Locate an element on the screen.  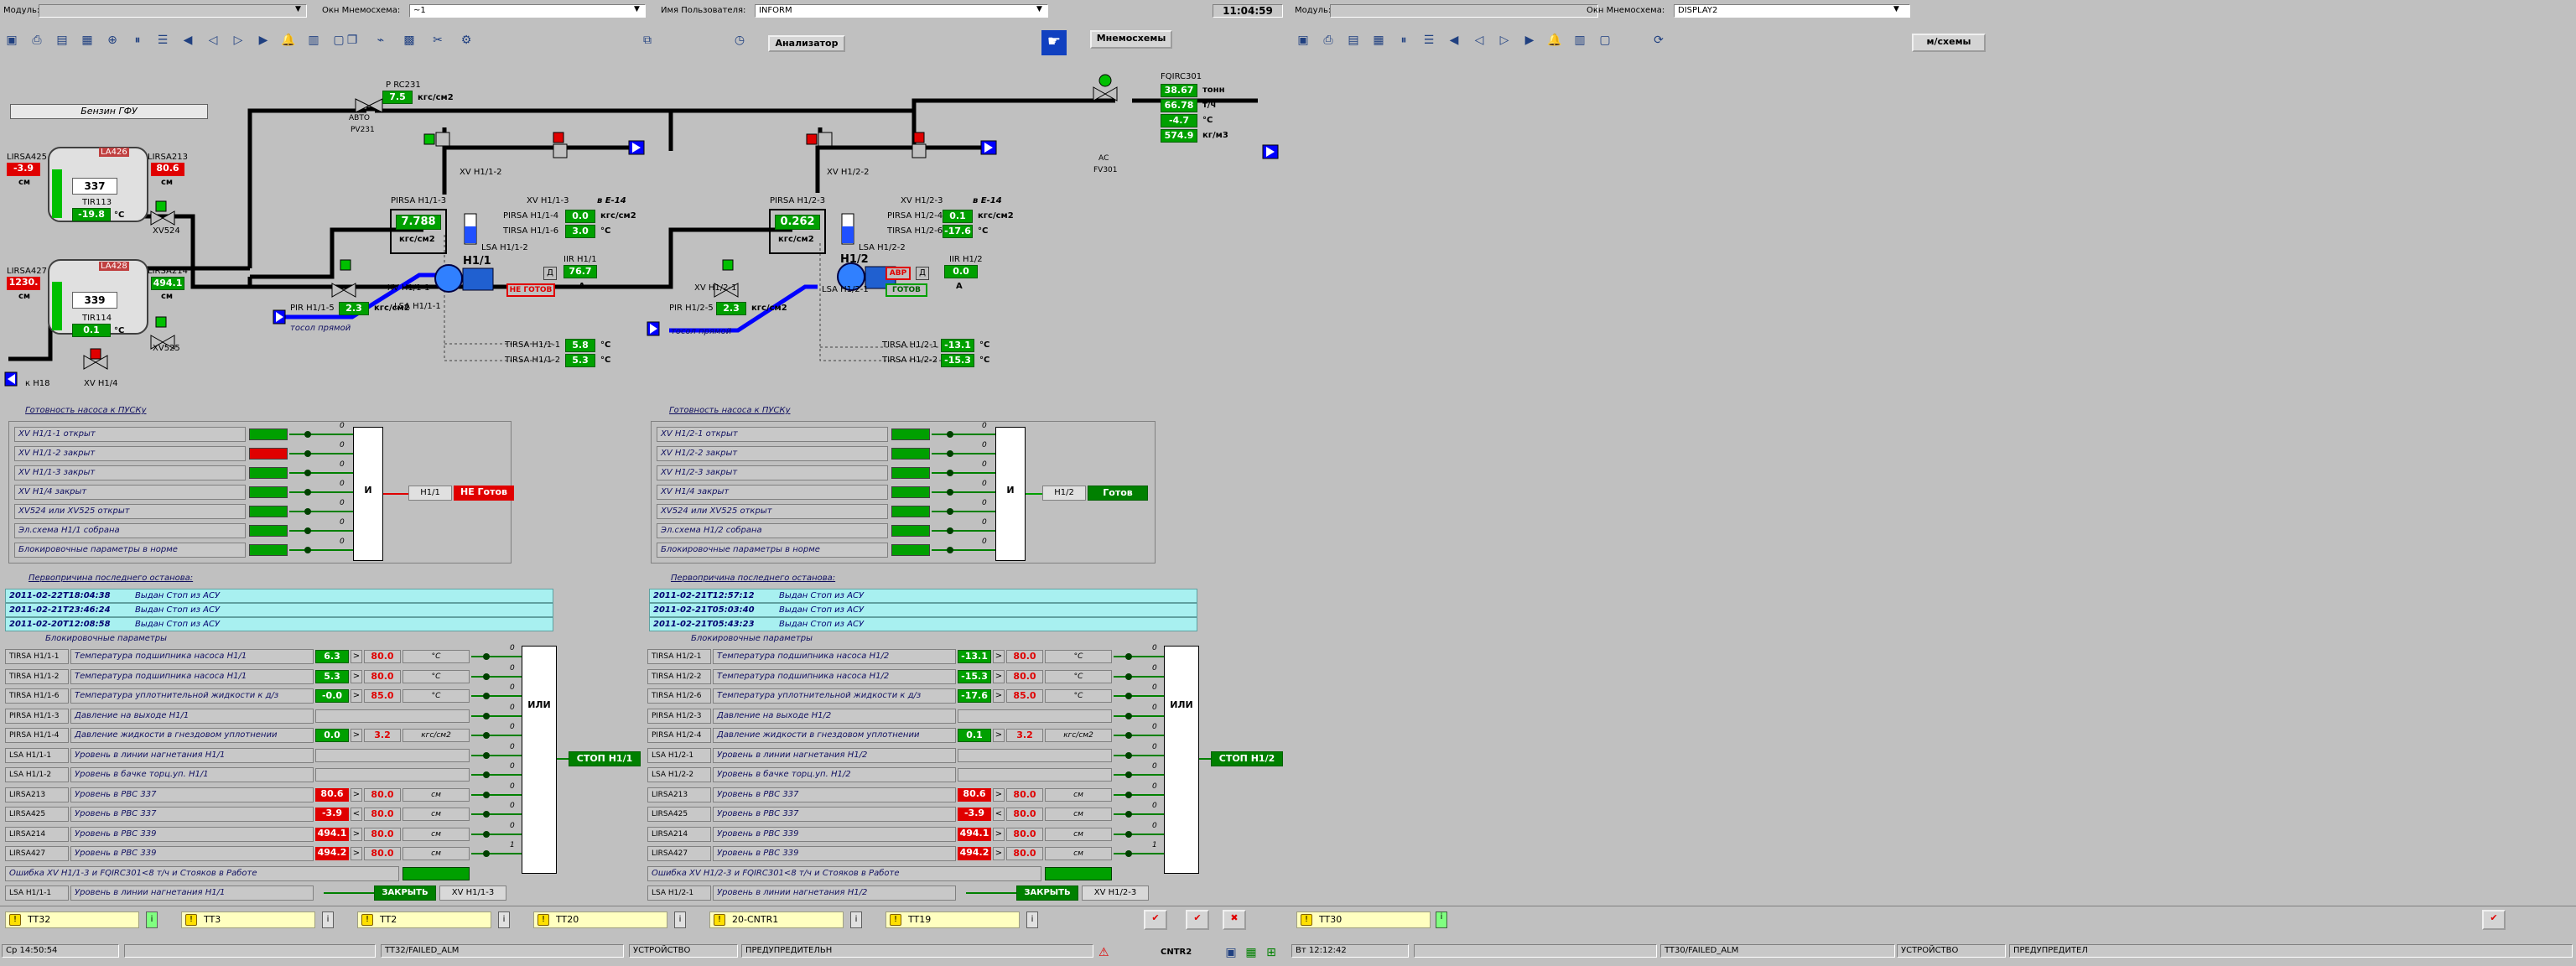
pump2-current: 0.0 is located at coordinates (961, 271).